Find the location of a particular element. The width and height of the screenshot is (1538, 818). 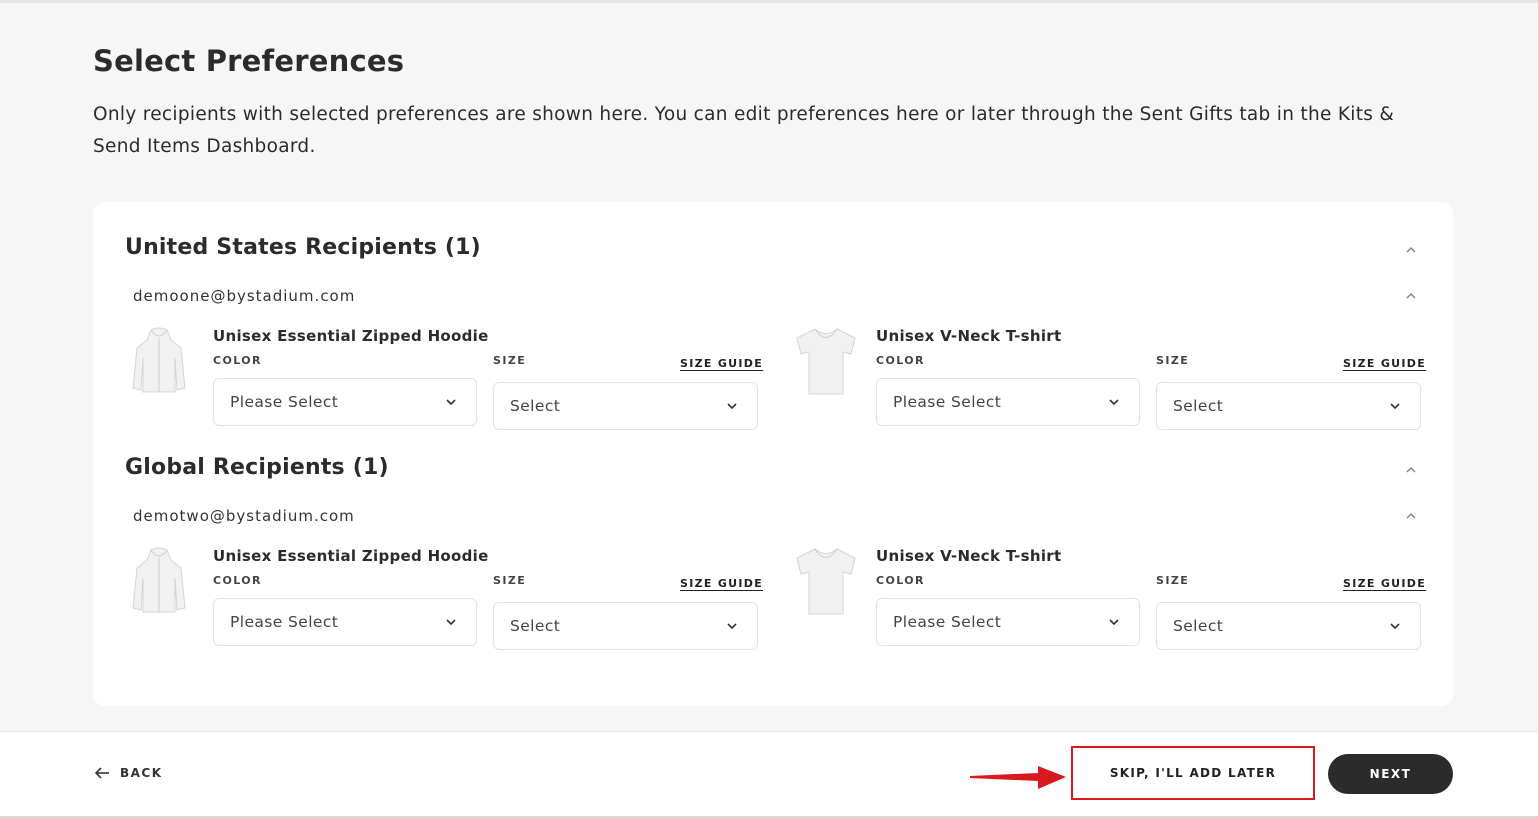

back-label: BACK is located at coordinates (141, 773).